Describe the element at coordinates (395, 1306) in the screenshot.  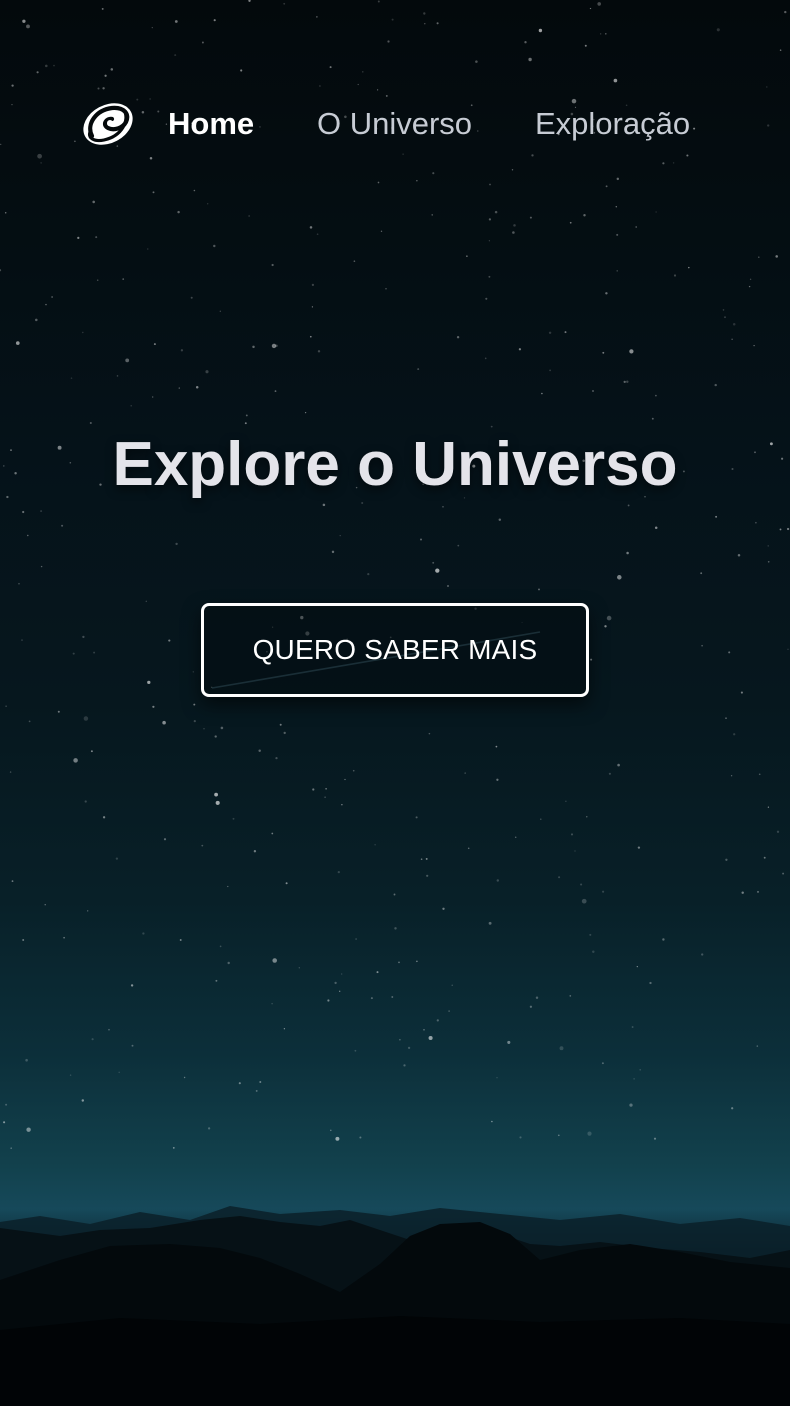
I see `mountain-silhouette` at that location.